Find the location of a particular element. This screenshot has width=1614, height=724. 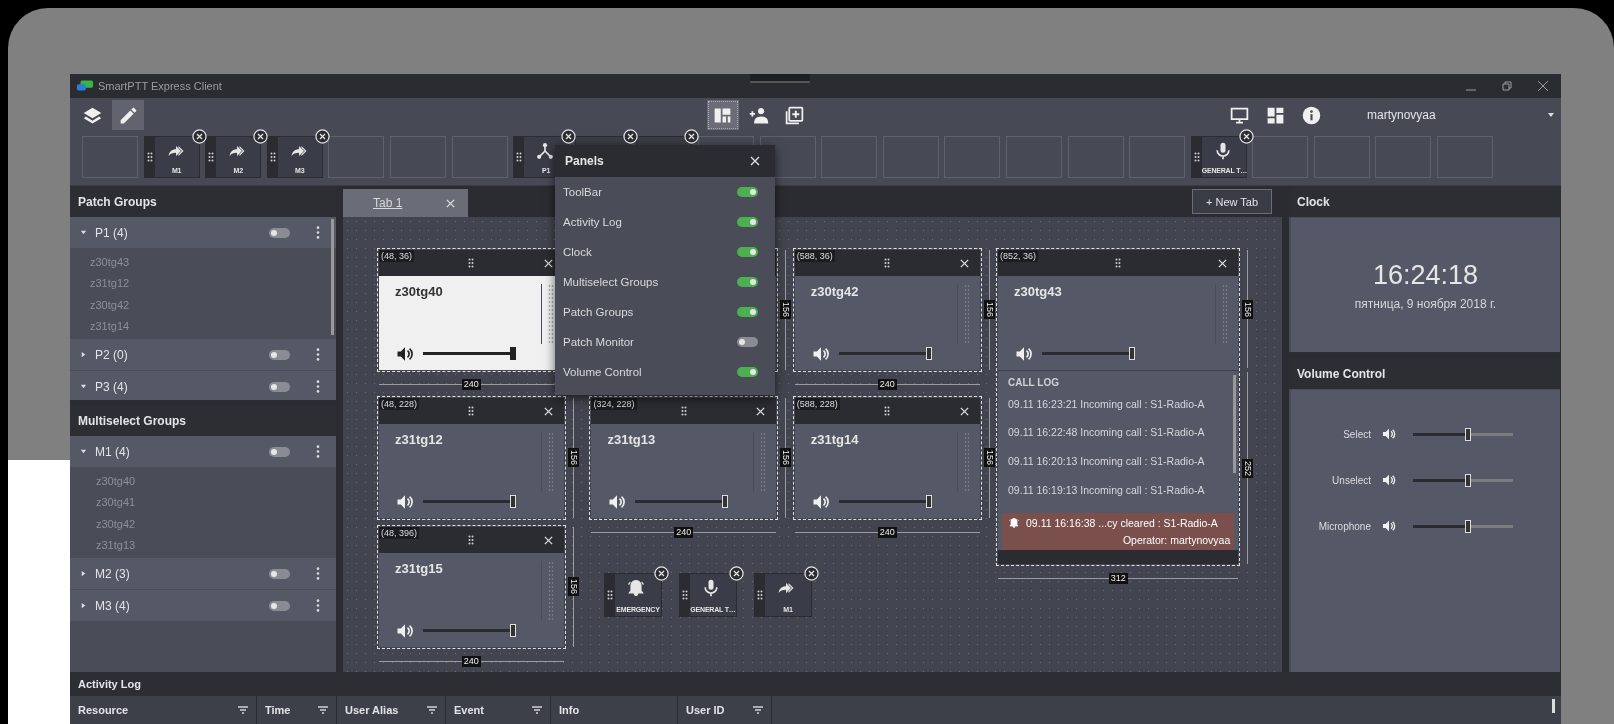

column-header: Info is located at coordinates (614, 710).